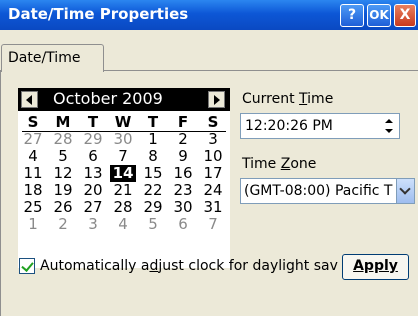 The height and width of the screenshot is (316, 418). What do you see at coordinates (98, 14) in the screenshot?
I see `window-title: Date/Time Properties` at bounding box center [98, 14].